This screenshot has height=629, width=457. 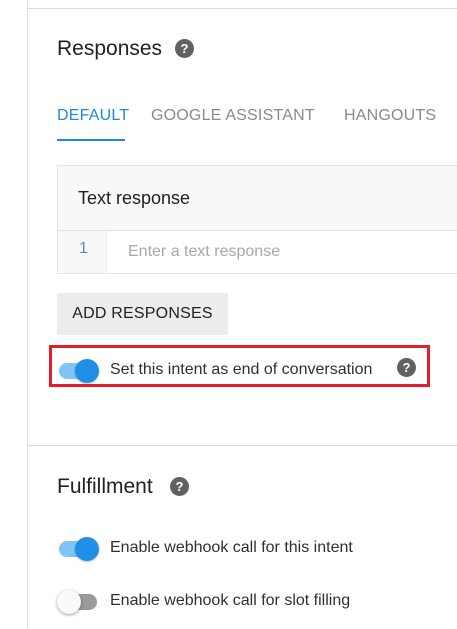 What do you see at coordinates (242, 8) in the screenshot?
I see `top-divider` at bounding box center [242, 8].